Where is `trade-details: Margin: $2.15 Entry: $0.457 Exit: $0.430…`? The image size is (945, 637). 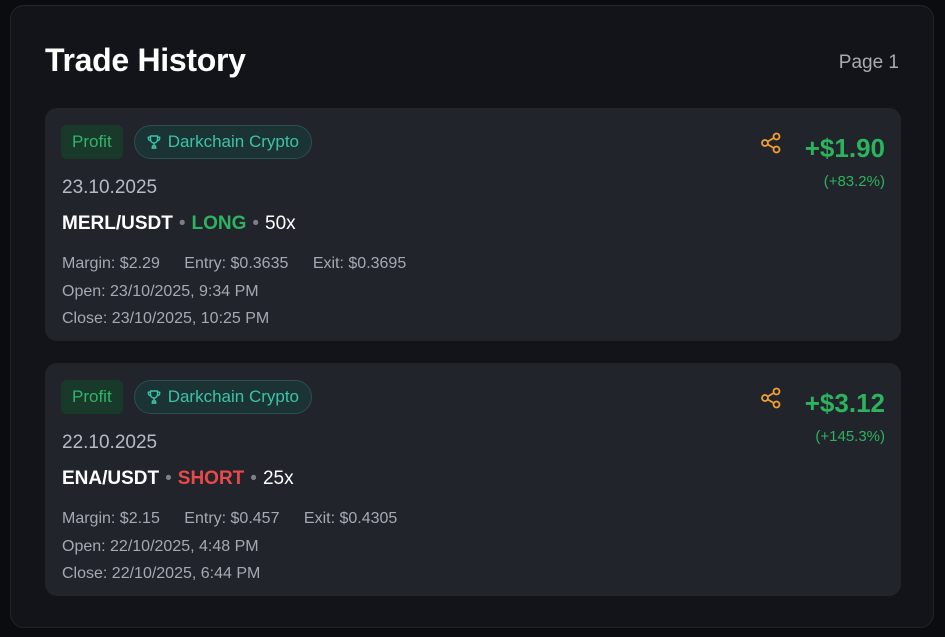
trade-details: Margin: $2.15 Entry: $0.457 Exit: $0.430… is located at coordinates (229, 546).